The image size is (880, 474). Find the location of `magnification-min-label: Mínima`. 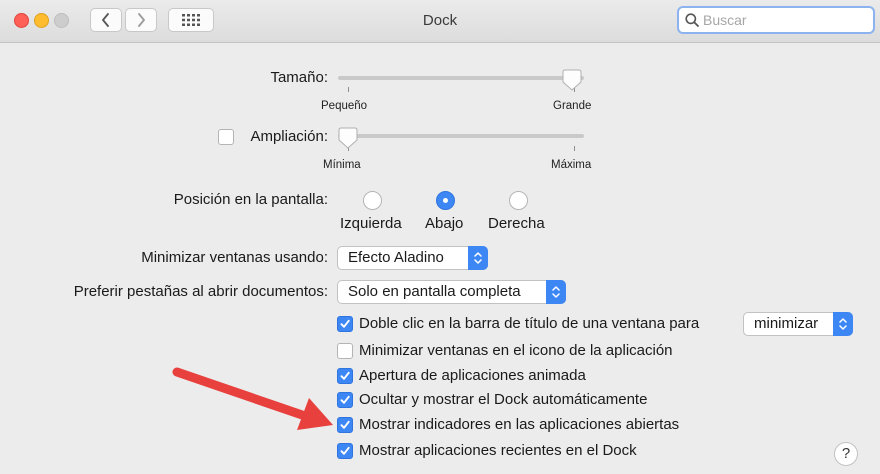

magnification-min-label: Mínima is located at coordinates (342, 165).